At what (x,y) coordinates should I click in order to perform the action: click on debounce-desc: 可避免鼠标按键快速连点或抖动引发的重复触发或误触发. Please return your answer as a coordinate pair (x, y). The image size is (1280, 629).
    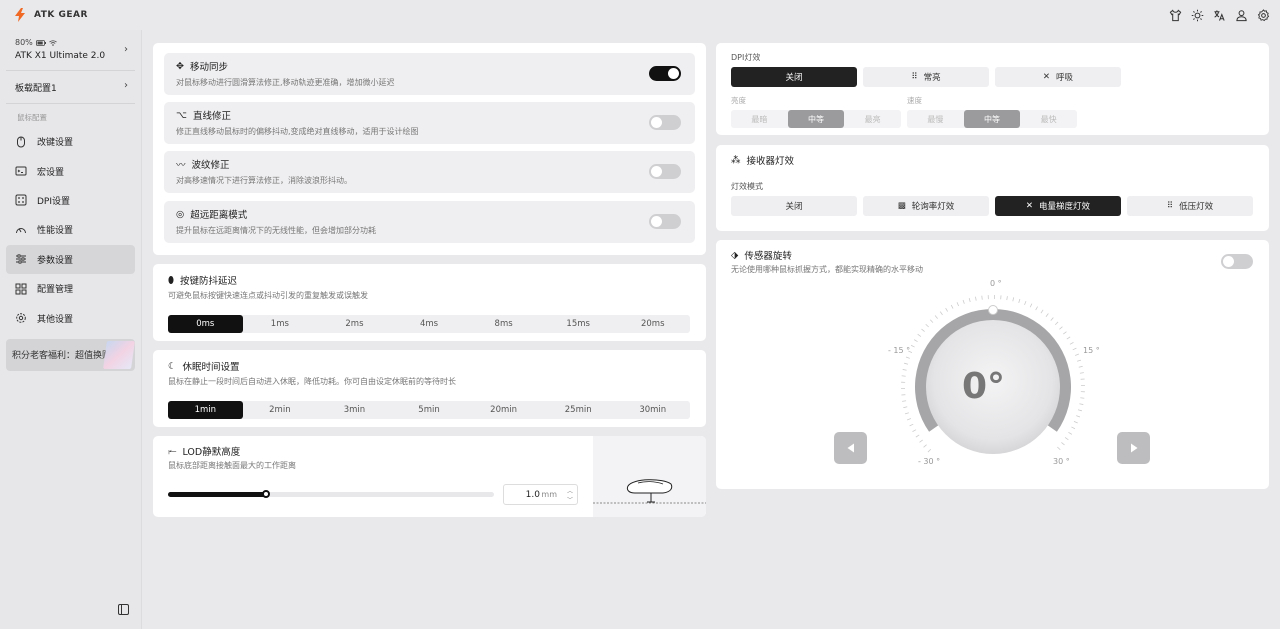
    Looking at the image, I should click on (268, 295).